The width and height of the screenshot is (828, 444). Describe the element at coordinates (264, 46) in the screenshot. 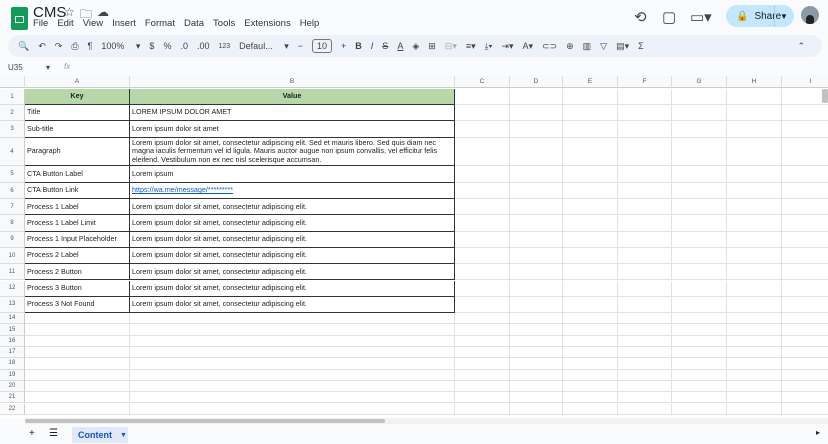

I see `font-select: Defaul... ▾` at that location.